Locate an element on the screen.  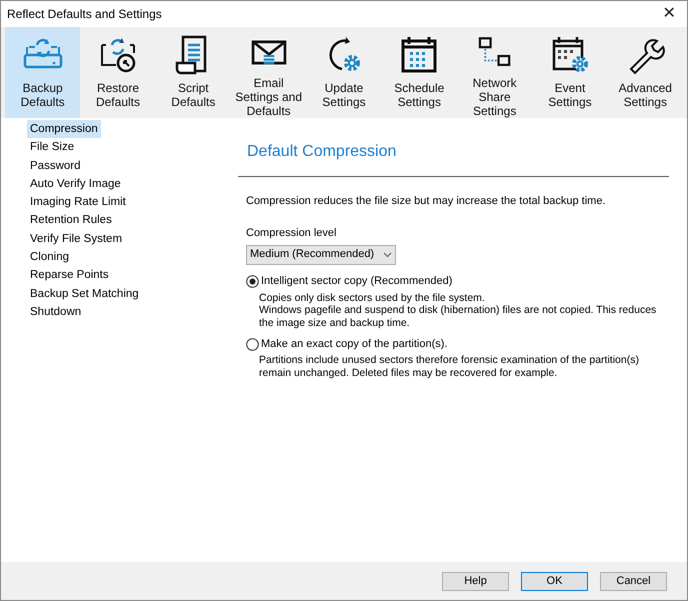
sidebar-item: Shutdown is located at coordinates (55, 312).